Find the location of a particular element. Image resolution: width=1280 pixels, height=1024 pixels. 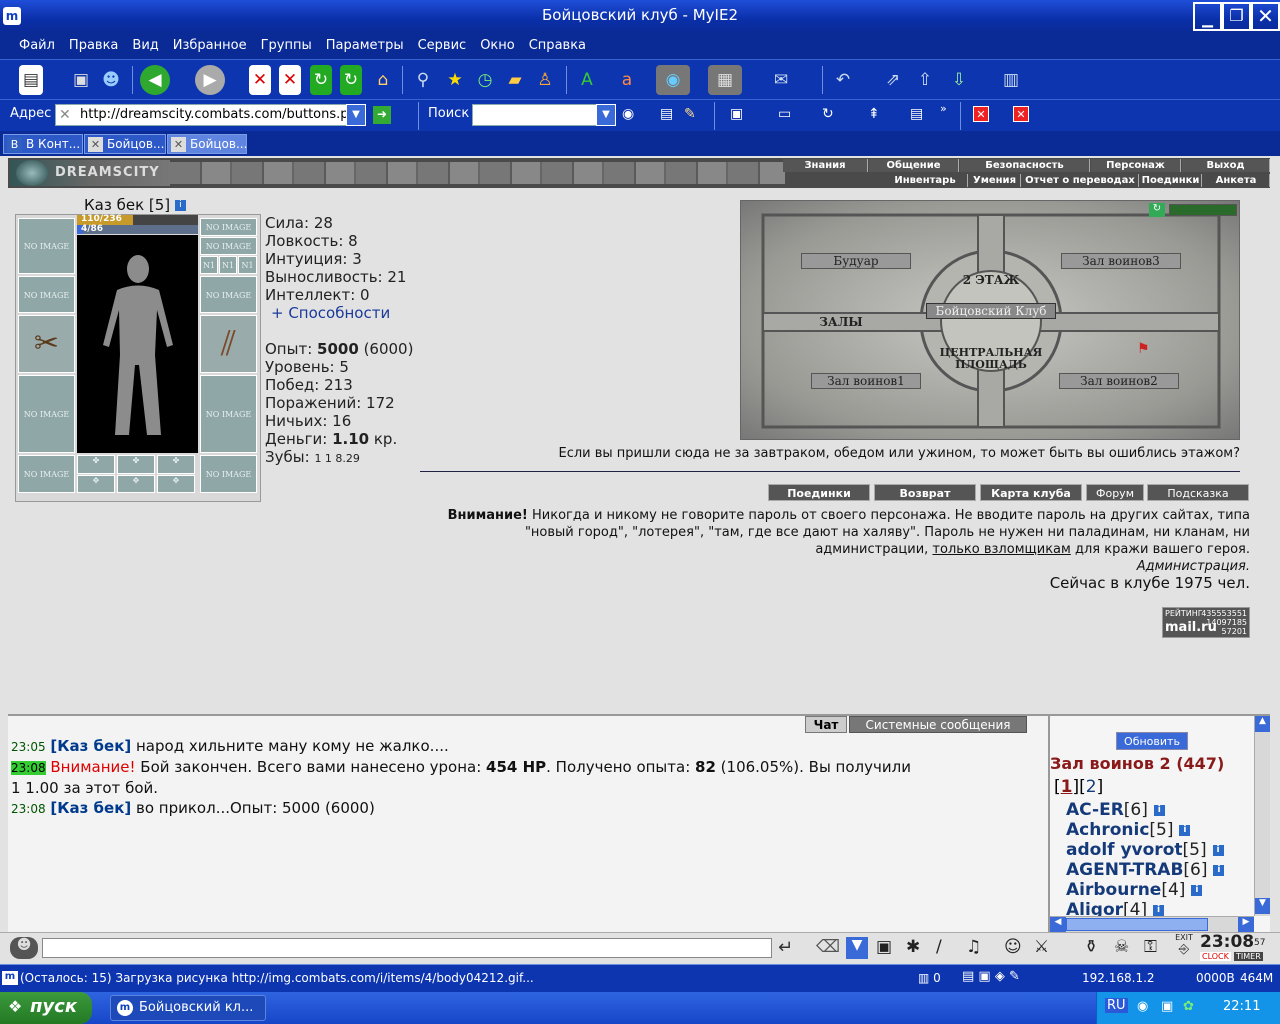

action-icon: ✱ is located at coordinates (913, 947).